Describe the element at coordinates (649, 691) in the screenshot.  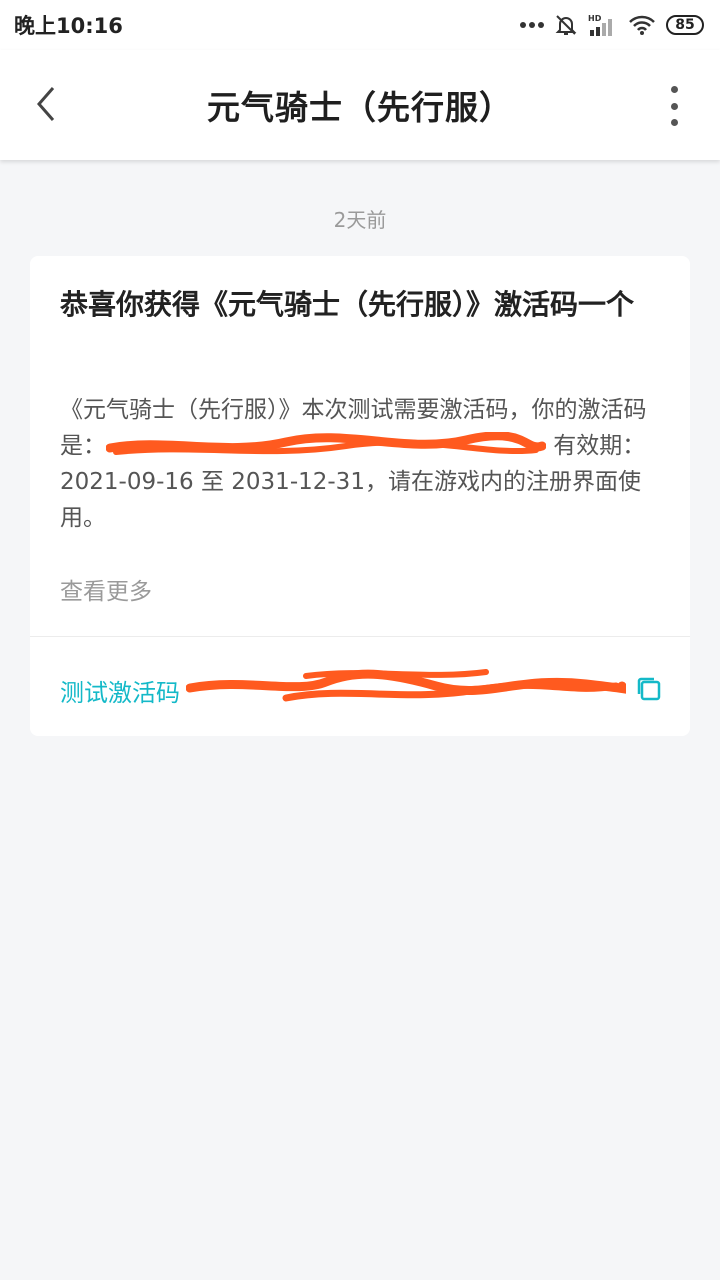
I see `copy-icon` at that location.